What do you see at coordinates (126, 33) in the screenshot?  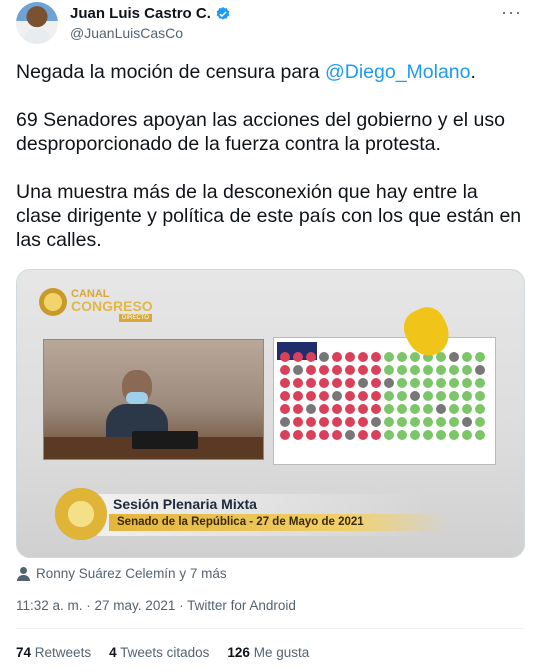 I see `author-handle: @JuanLuisCasCo` at bounding box center [126, 33].